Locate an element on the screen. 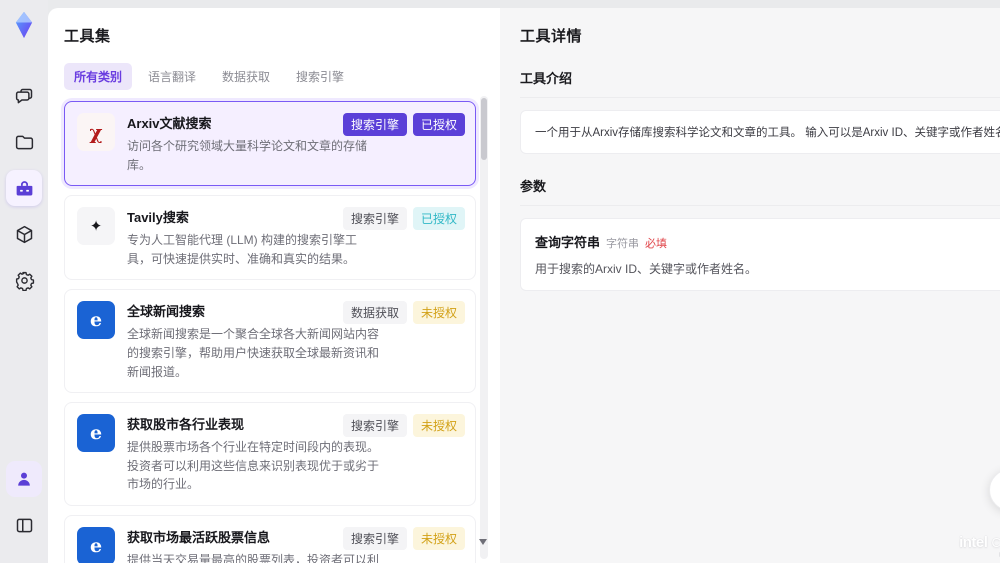 The height and width of the screenshot is (563, 1000). chat-icon is located at coordinates (24, 96).